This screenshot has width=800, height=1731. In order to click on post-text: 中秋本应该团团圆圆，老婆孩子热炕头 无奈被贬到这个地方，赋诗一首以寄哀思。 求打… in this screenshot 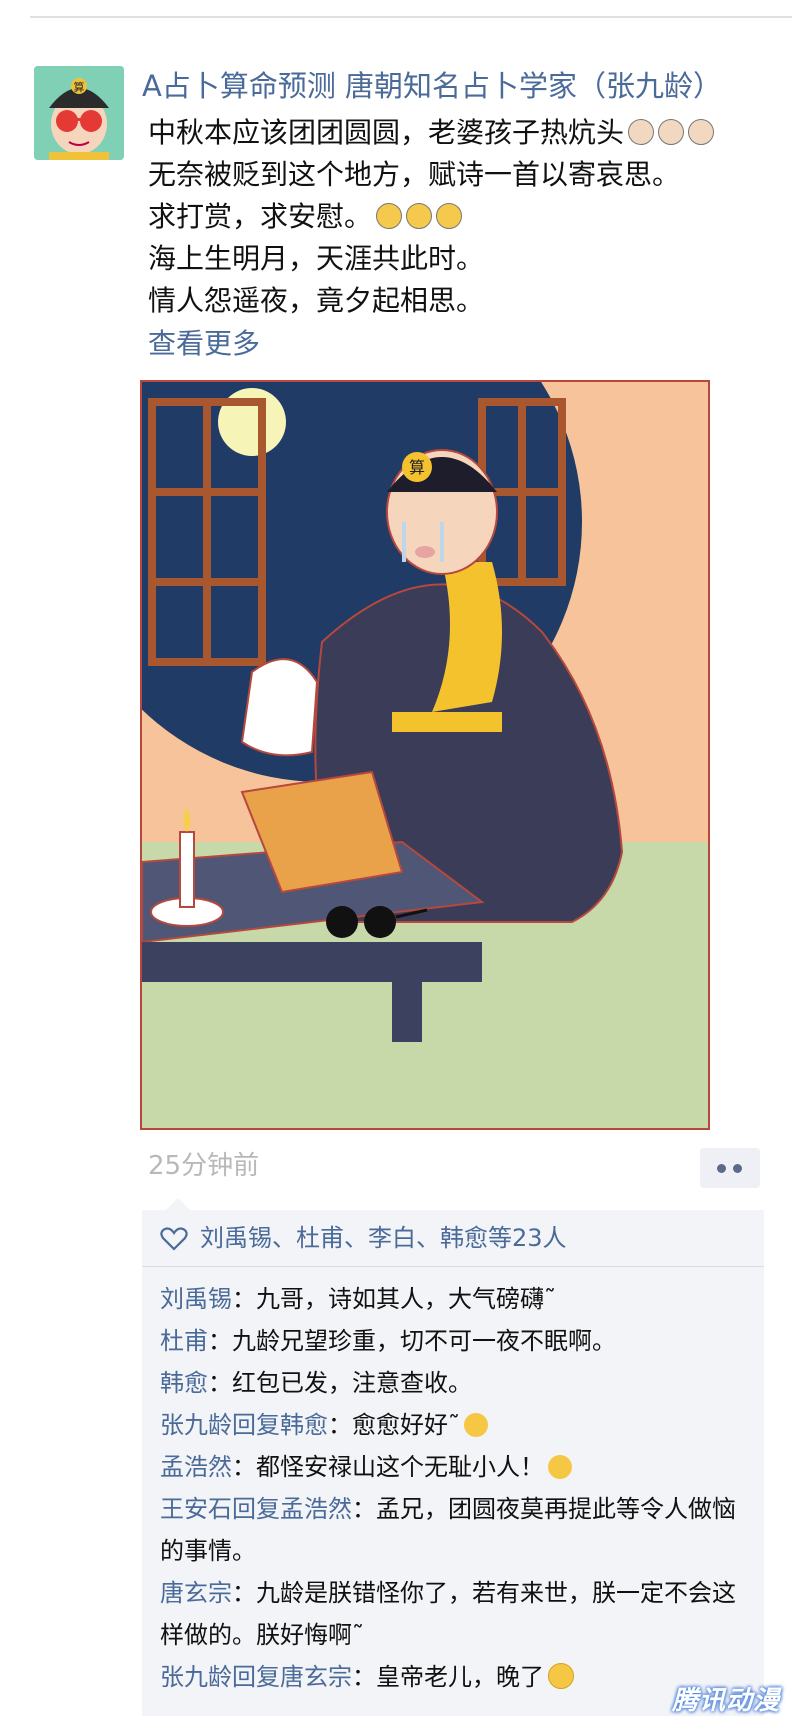, I will do `click(468, 217)`.